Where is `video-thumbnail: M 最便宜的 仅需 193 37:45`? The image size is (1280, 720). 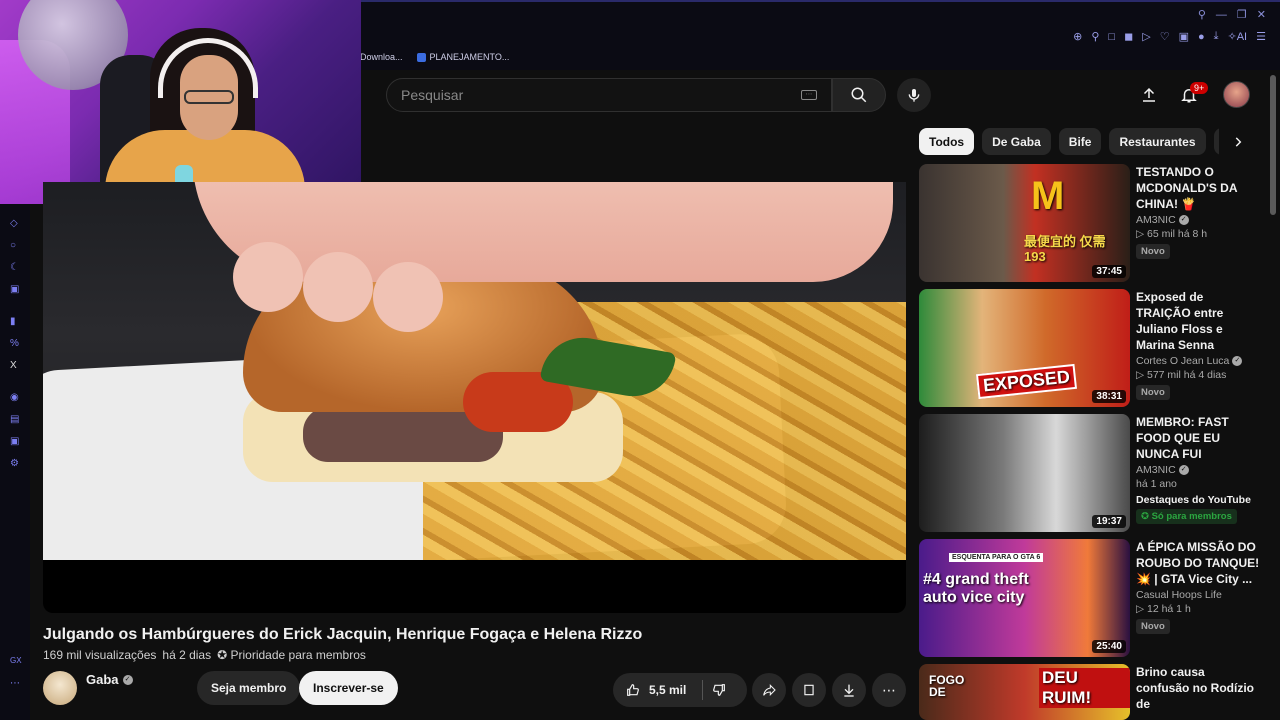 video-thumbnail: M 最便宜的 仅需 193 37:45 is located at coordinates (1024, 223).